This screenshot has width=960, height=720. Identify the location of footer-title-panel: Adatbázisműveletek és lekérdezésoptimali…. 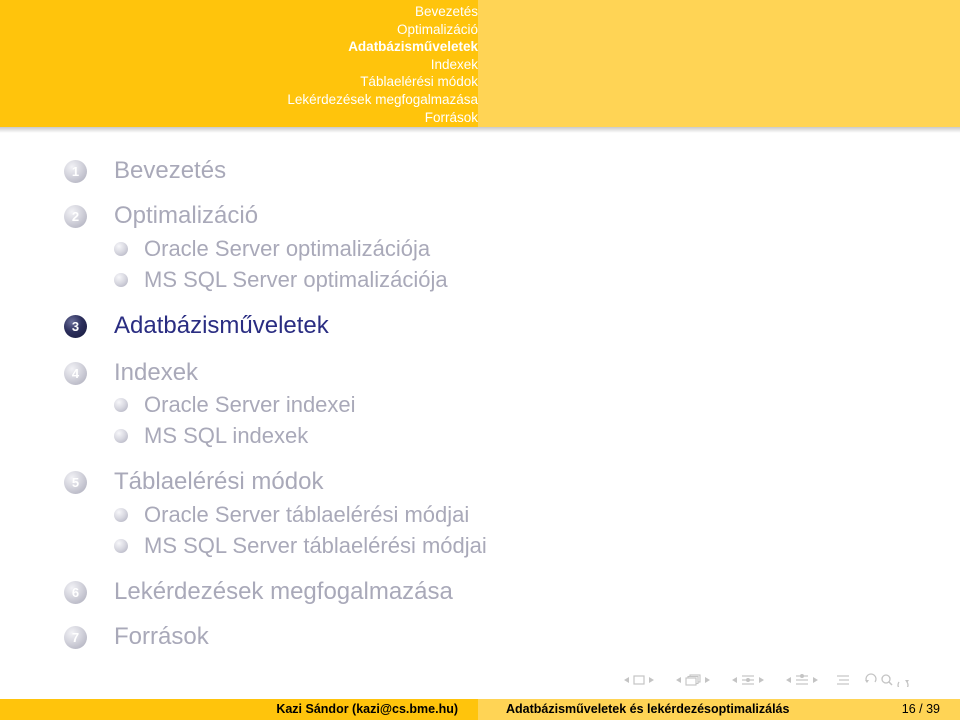
(719, 709).